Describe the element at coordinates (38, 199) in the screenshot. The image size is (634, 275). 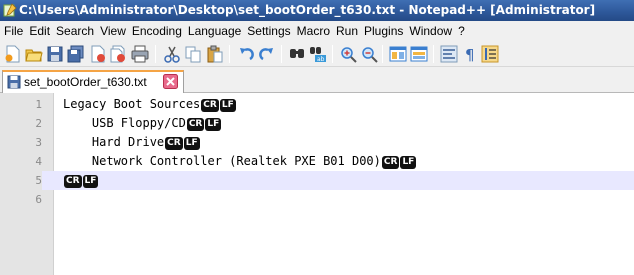
I see `line-number: 6` at that location.